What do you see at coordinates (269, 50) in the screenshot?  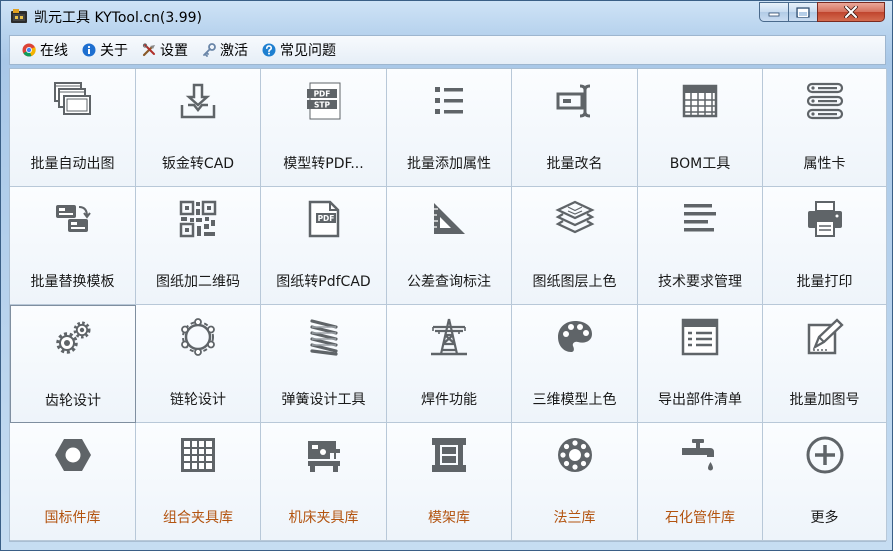 I see `help-icon` at bounding box center [269, 50].